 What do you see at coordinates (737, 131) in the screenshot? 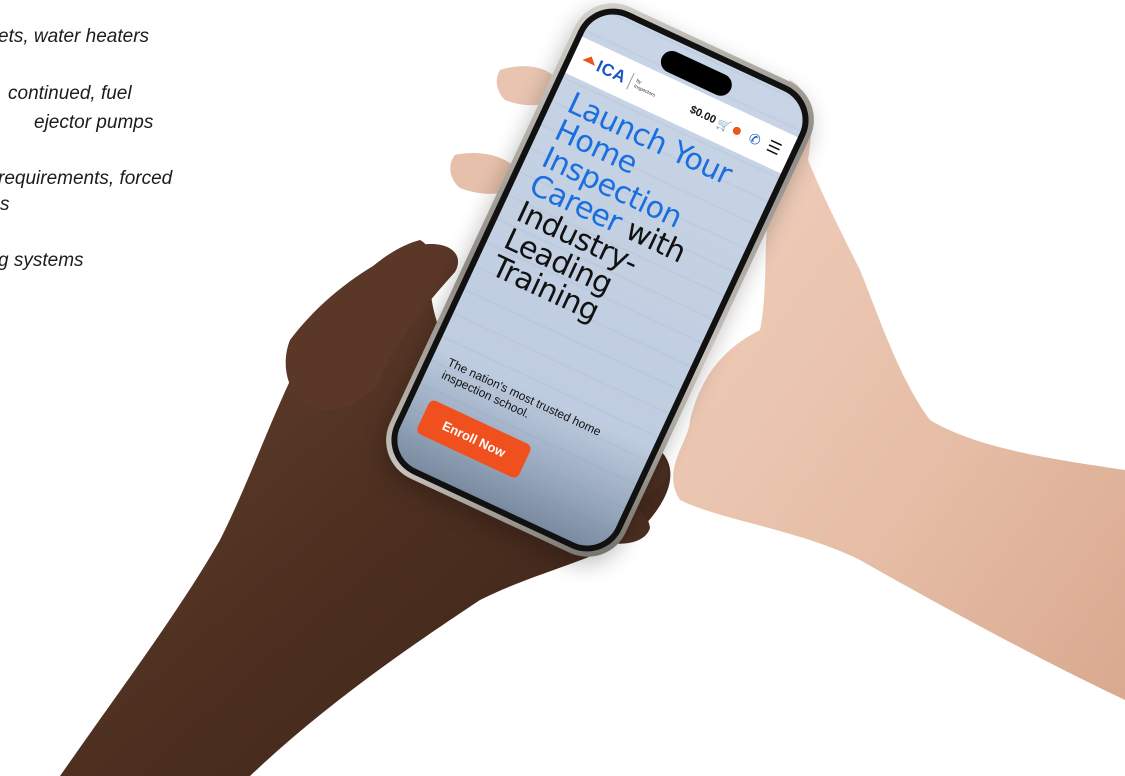
I see `cart-badge` at bounding box center [737, 131].